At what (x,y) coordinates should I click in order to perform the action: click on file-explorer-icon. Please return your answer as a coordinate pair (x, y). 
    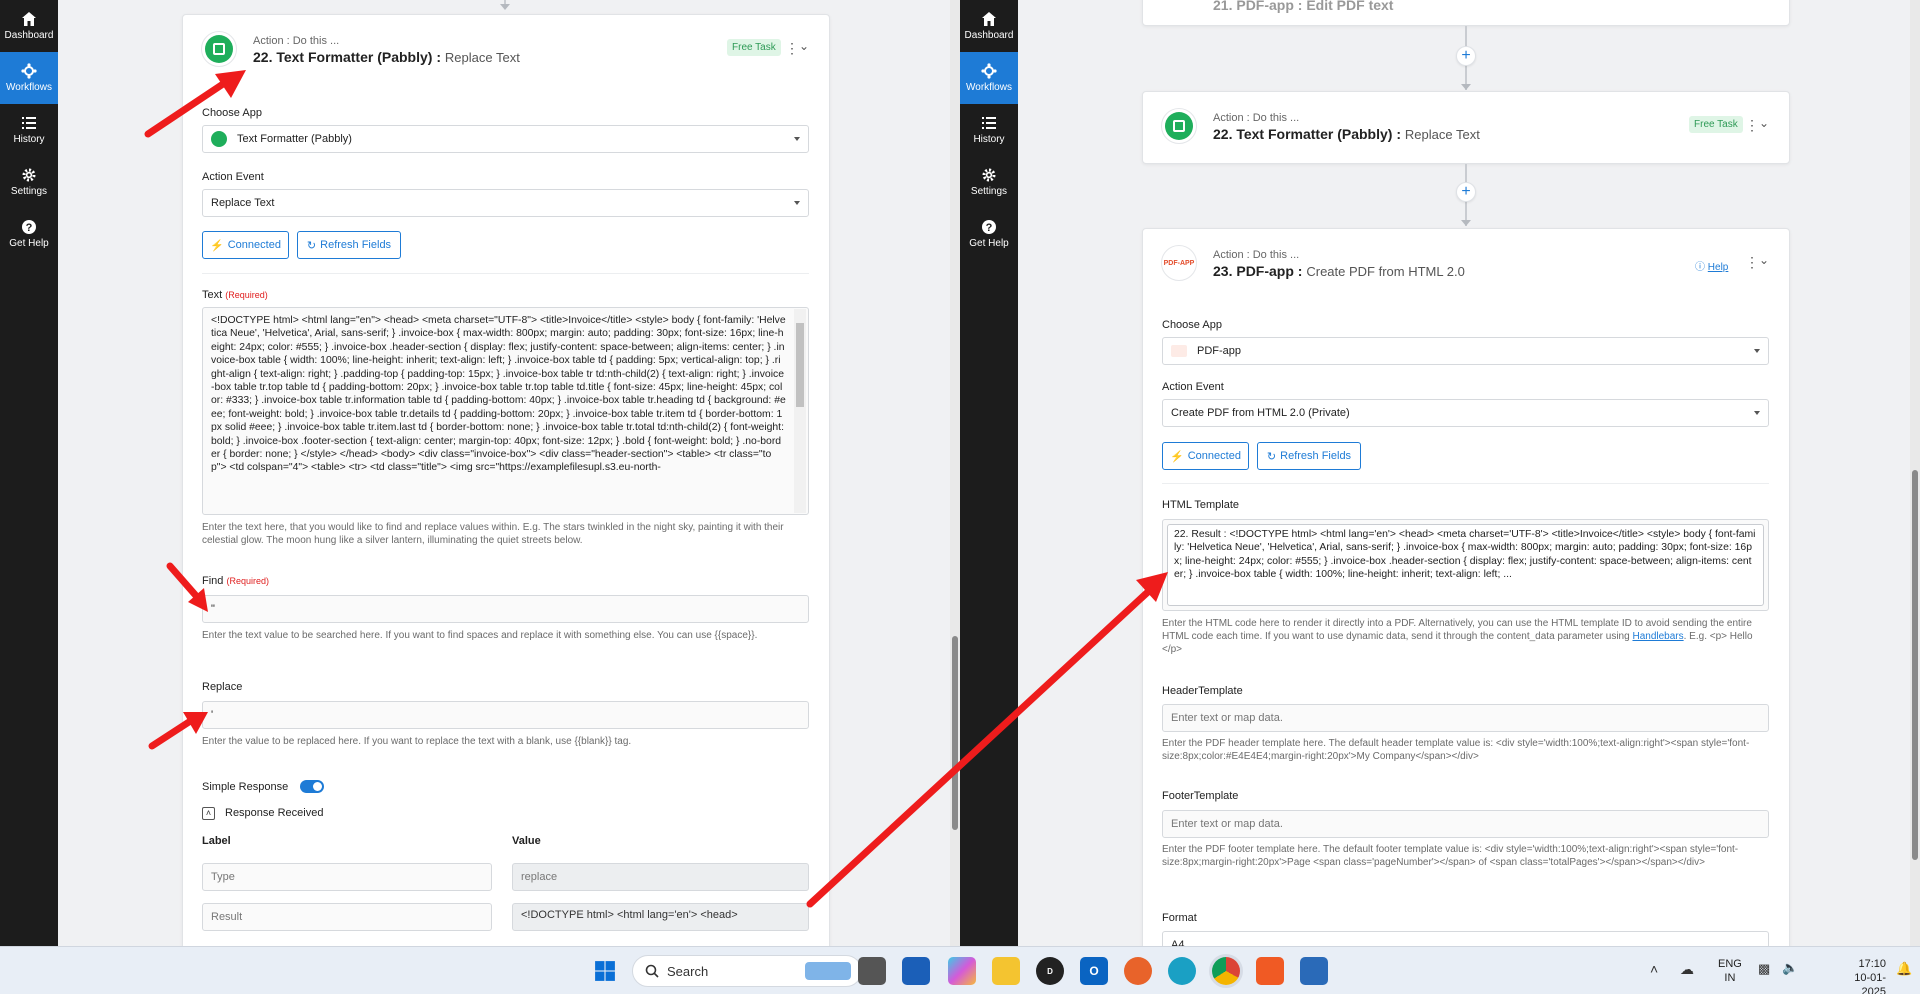
    Looking at the image, I should click on (872, 971).